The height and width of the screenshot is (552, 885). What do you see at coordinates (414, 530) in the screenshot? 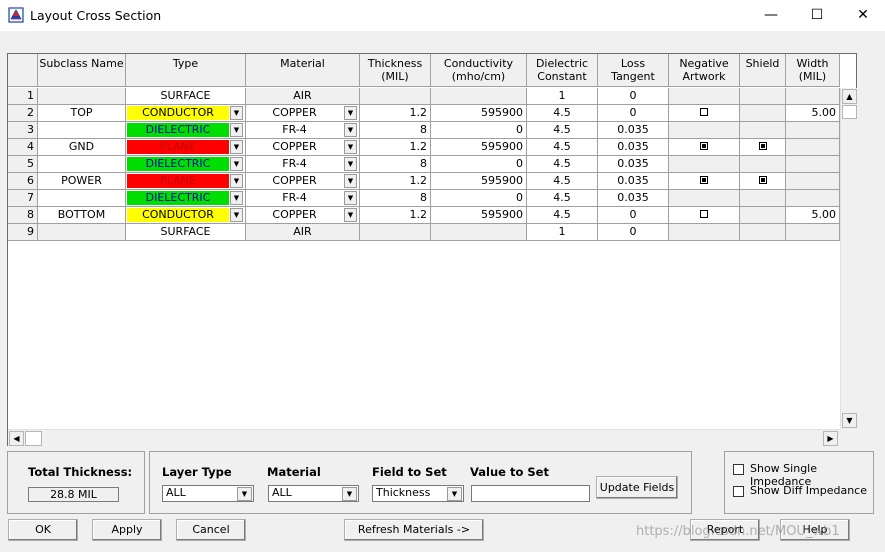
I see `refresh-materials-button: Refresh Materials ->` at bounding box center [414, 530].